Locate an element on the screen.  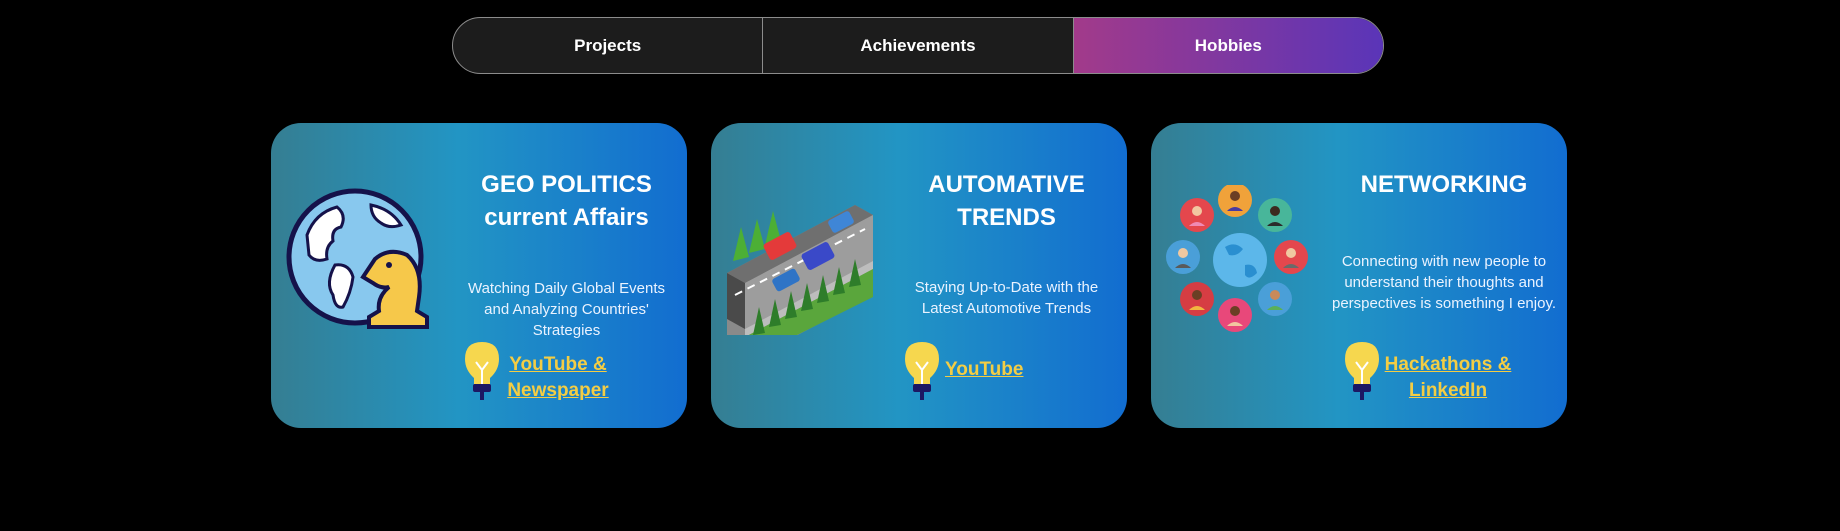
card-title-line1: AUTOMATIVE is located at coordinates (1006, 184).